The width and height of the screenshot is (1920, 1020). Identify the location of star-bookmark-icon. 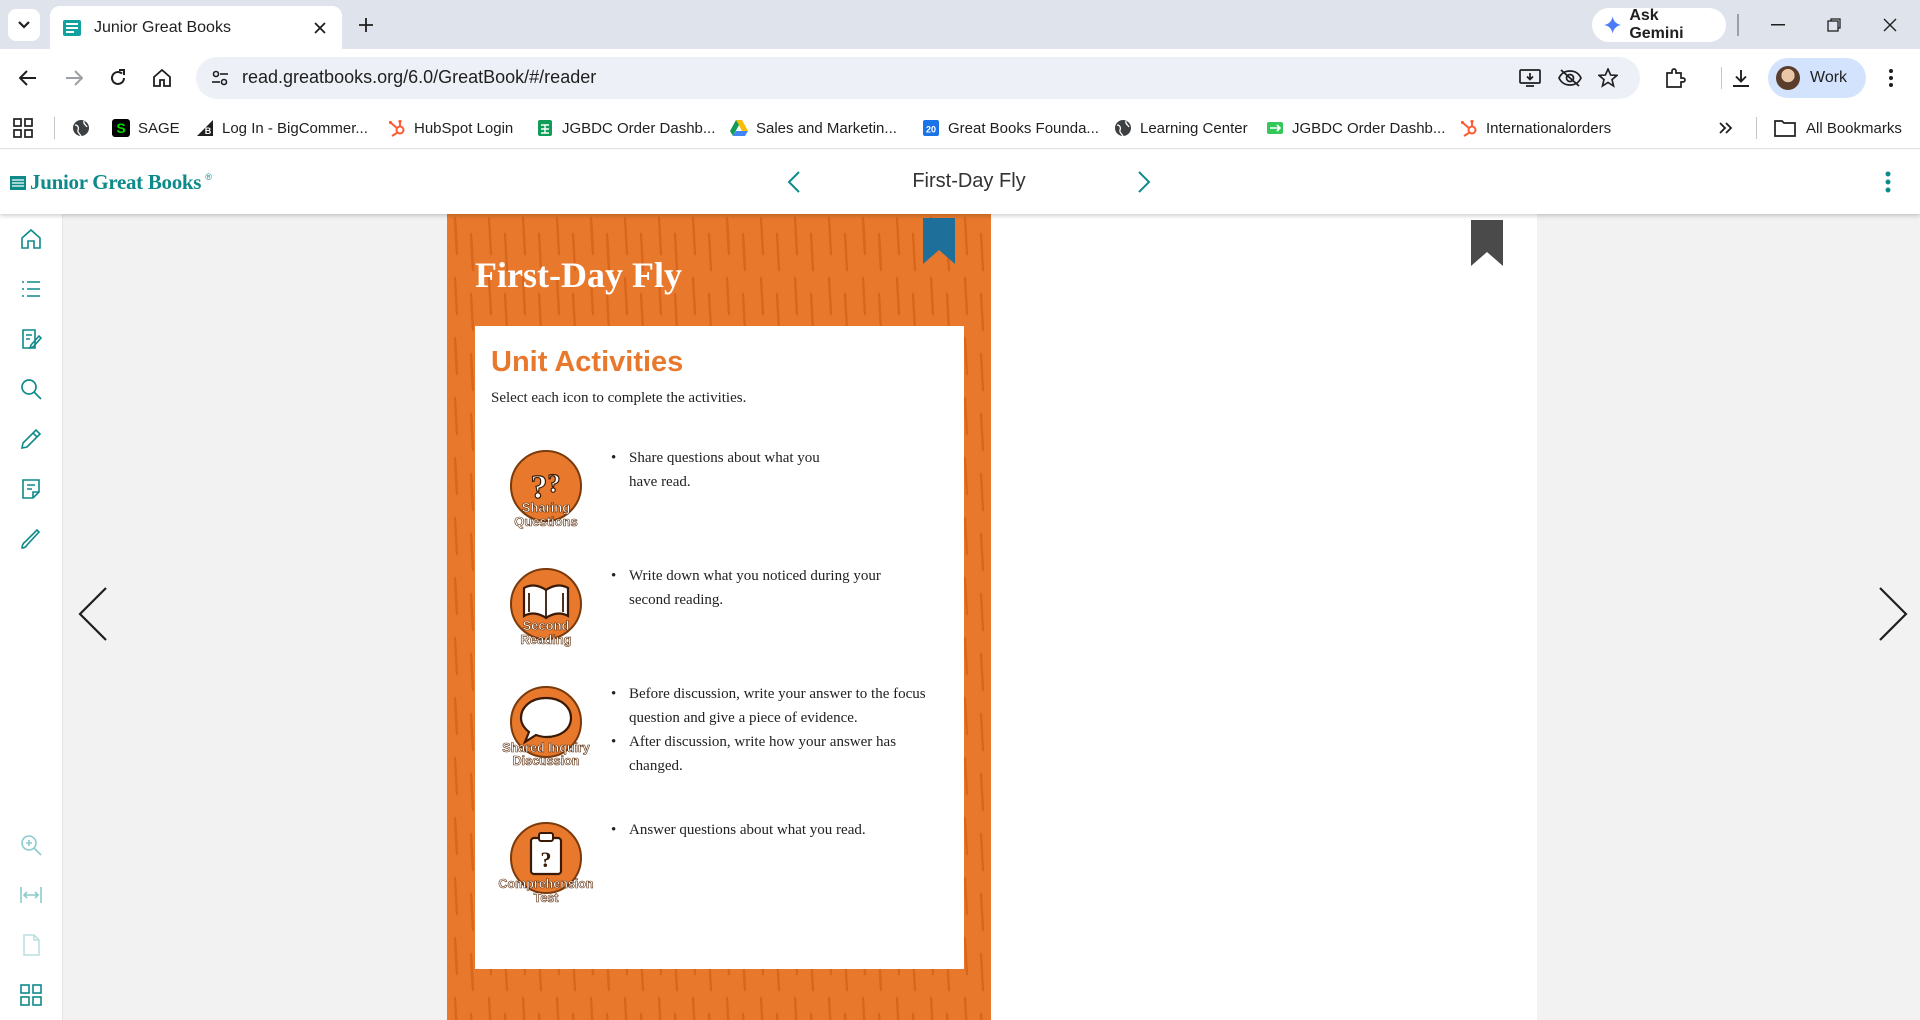
(1608, 78).